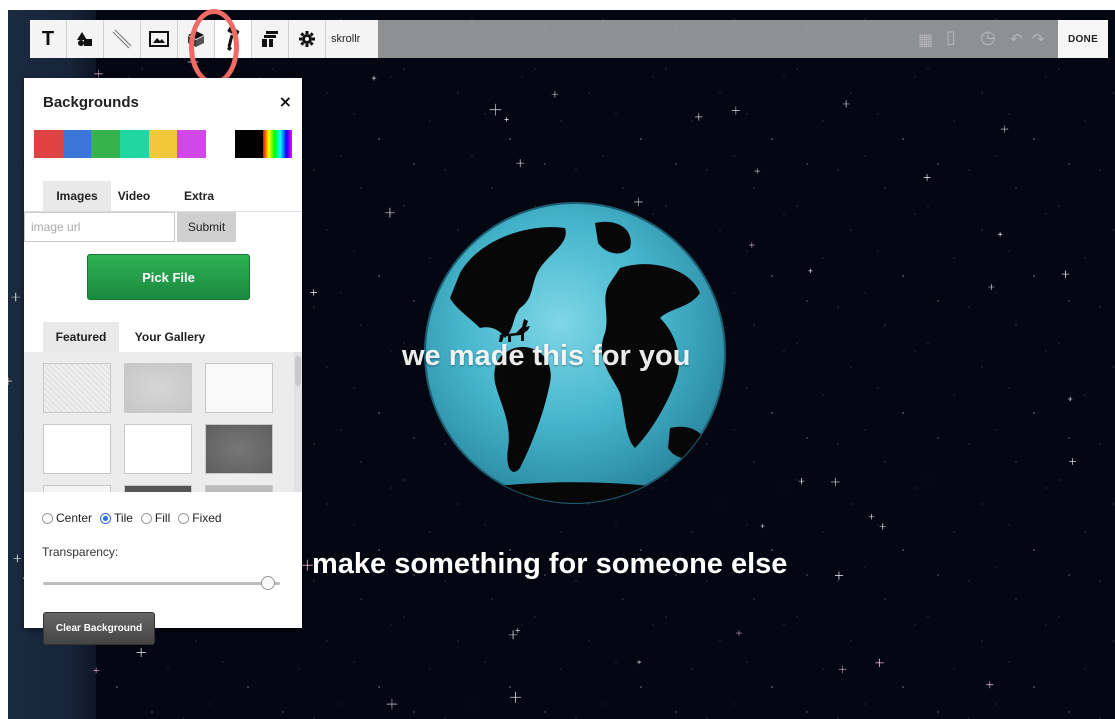  What do you see at coordinates (285, 101) in the screenshot?
I see `close-icon: ×` at bounding box center [285, 101].